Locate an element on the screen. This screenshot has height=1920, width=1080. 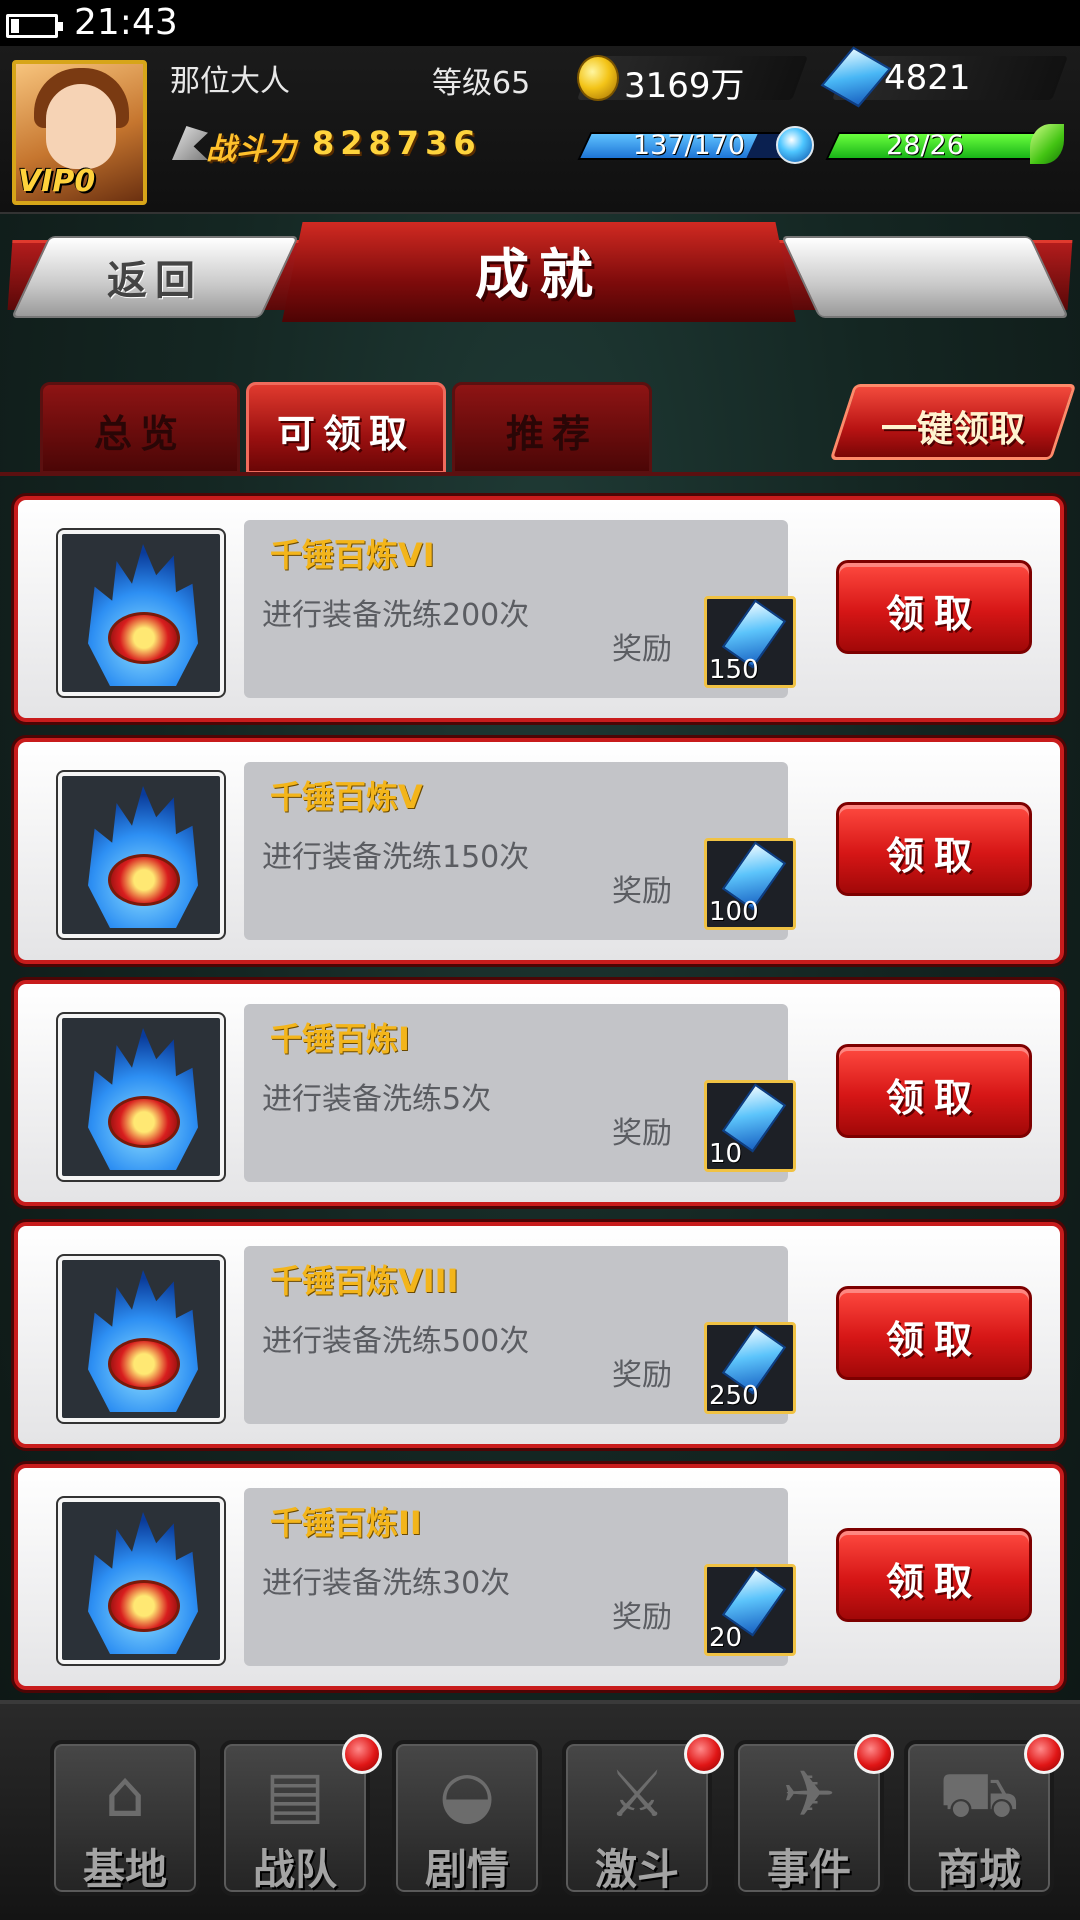
achievement-desc: 进行装备洗练500次 is located at coordinates (396, 1341).